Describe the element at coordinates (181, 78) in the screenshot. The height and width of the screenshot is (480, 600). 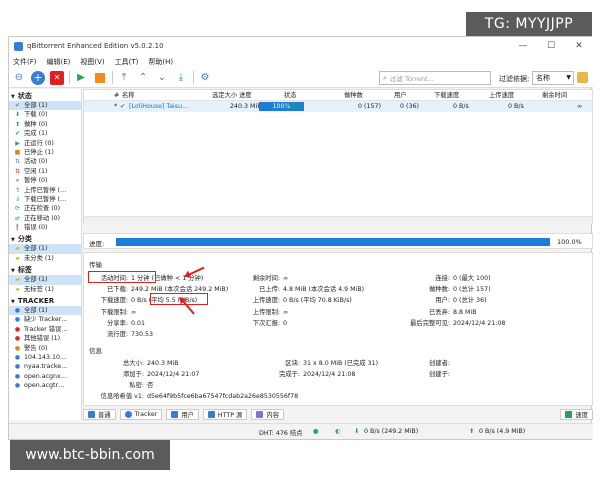
I see `bottom-icon: ⤓` at that location.